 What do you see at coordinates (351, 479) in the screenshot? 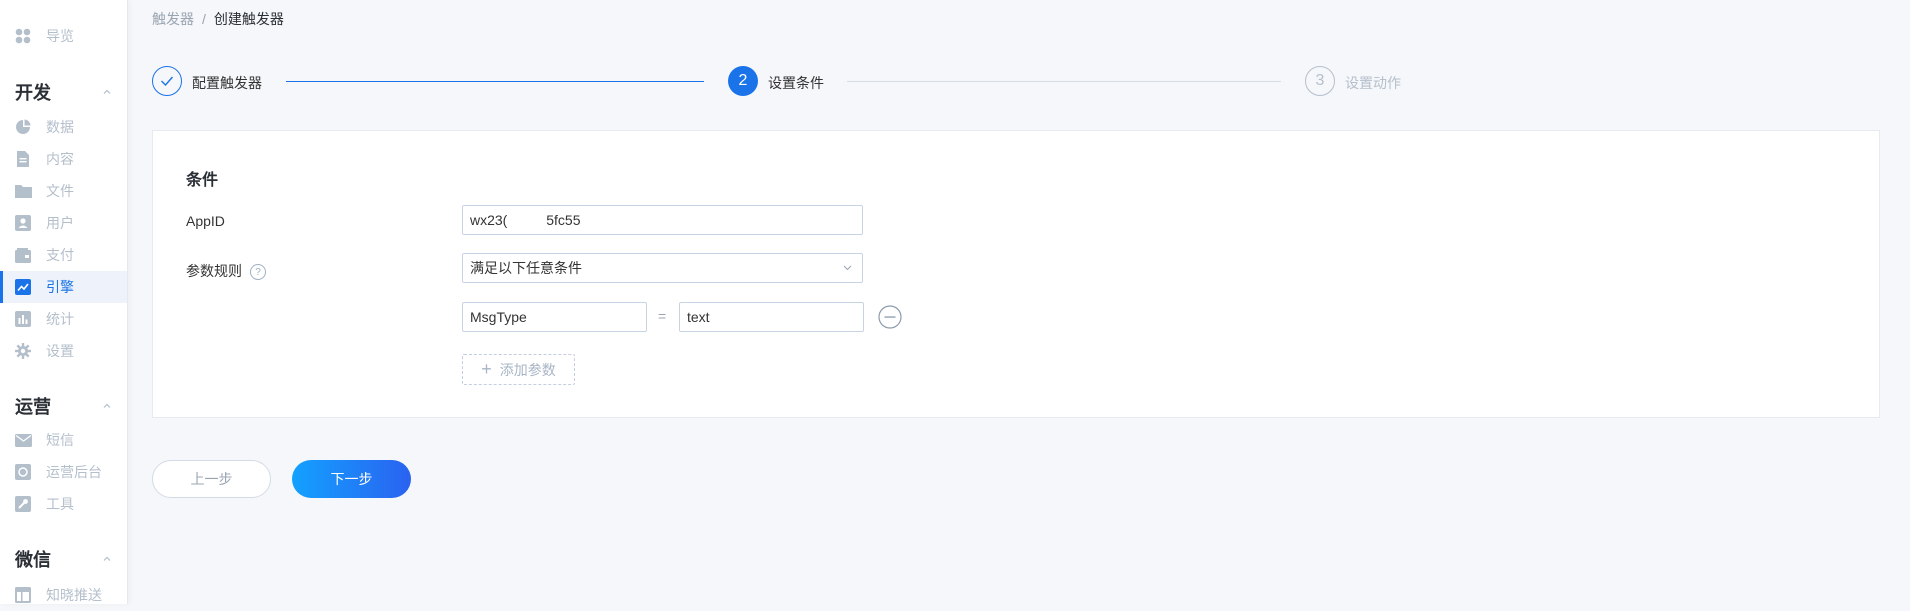
I see `next-step-button: 下一步` at bounding box center [351, 479].